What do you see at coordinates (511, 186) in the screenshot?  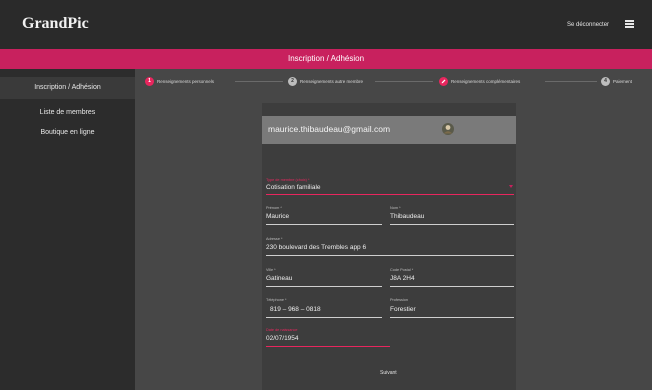 I see `chevron-down-icon` at bounding box center [511, 186].